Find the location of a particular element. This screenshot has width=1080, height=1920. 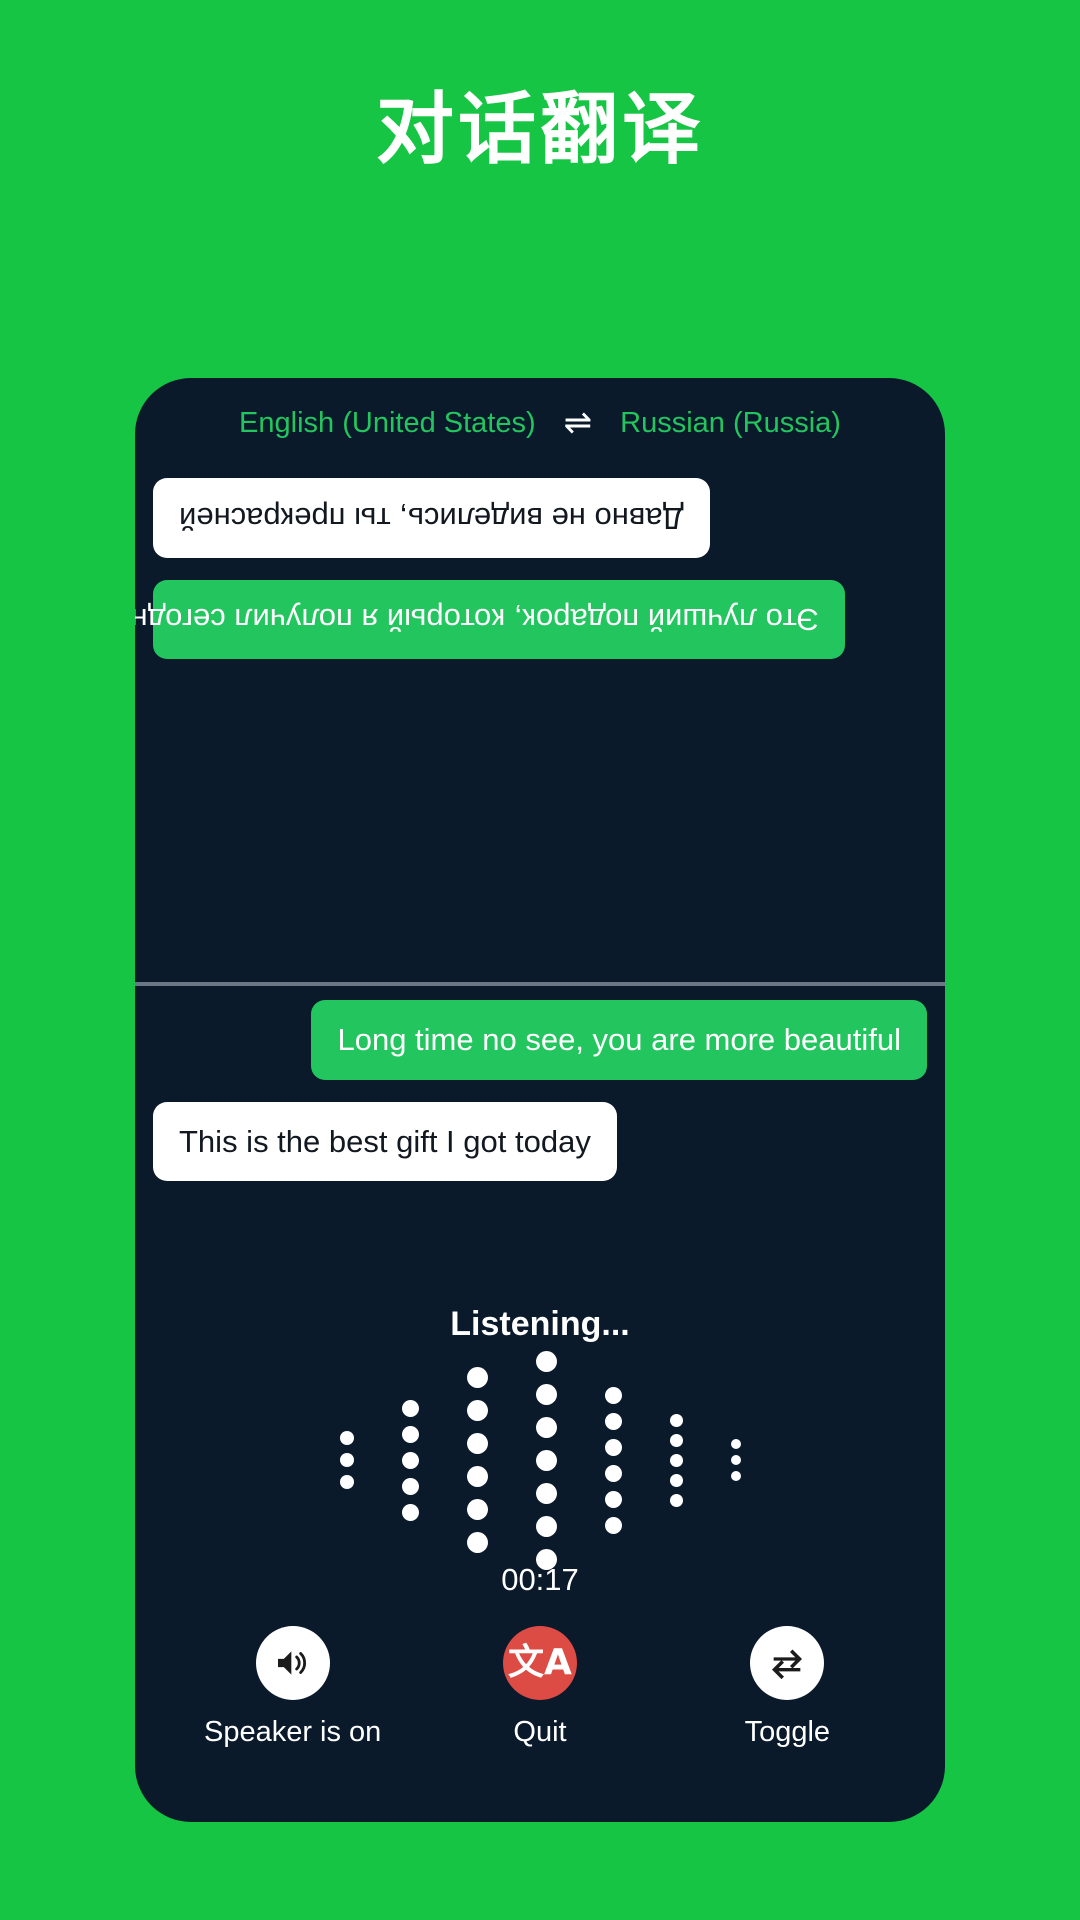

message-row: Давно не виделись, ты прекрасней is located at coordinates (540, 518).